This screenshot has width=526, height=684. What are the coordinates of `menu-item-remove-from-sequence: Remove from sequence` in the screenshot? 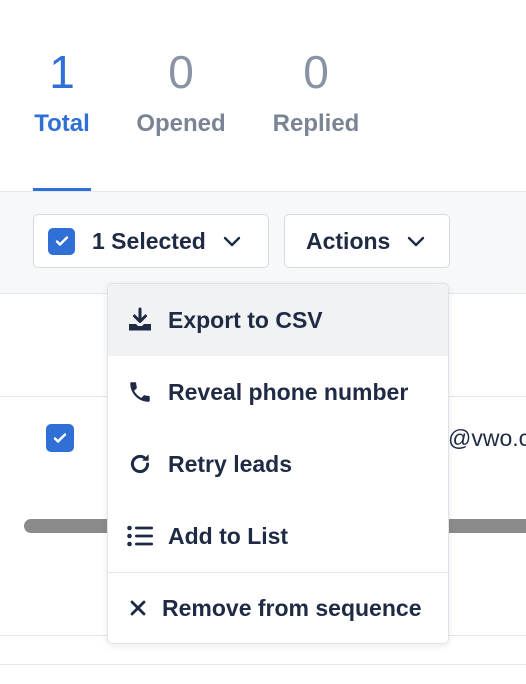 It's located at (278, 607).